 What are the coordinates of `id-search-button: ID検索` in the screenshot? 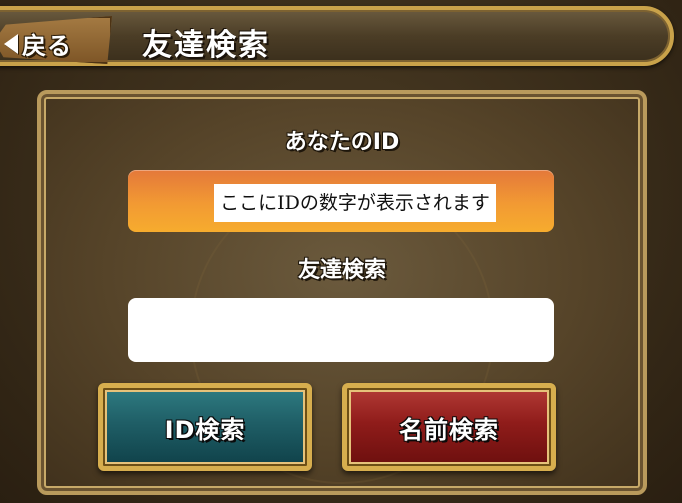 It's located at (205, 427).